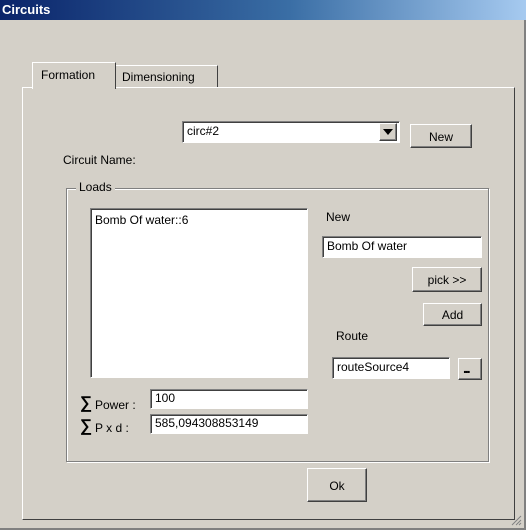 This screenshot has width=526, height=530. Describe the element at coordinates (367, 246) in the screenshot. I see `new-load-value: Bomb Of water` at that location.